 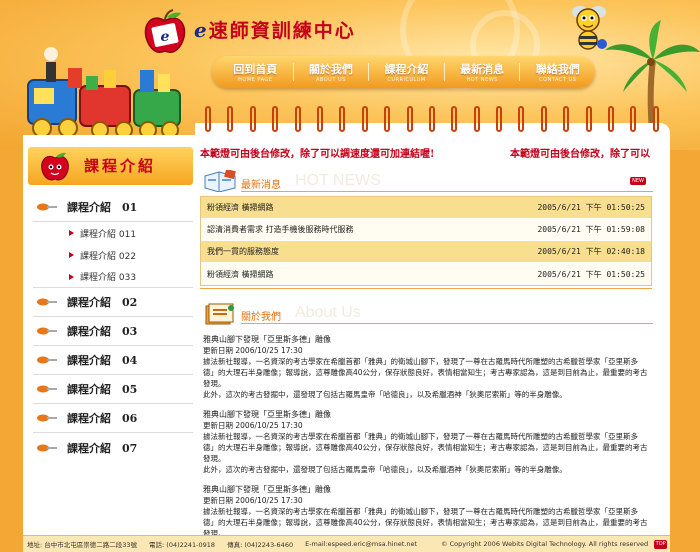 I want to click on nav-curriculum-label: 課程介紹, so click(x=406, y=69).